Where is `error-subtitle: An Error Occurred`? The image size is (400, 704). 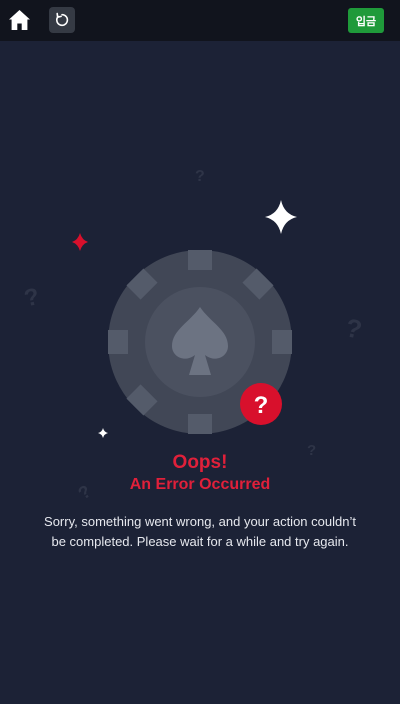
error-subtitle: An Error Occurred is located at coordinates (200, 484).